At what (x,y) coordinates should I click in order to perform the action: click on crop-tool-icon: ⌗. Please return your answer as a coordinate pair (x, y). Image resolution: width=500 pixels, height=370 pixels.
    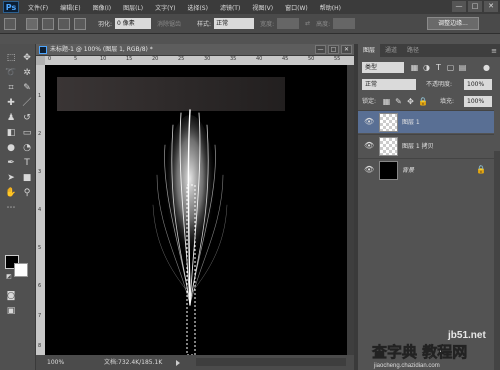
    Looking at the image, I should click on (11, 88).